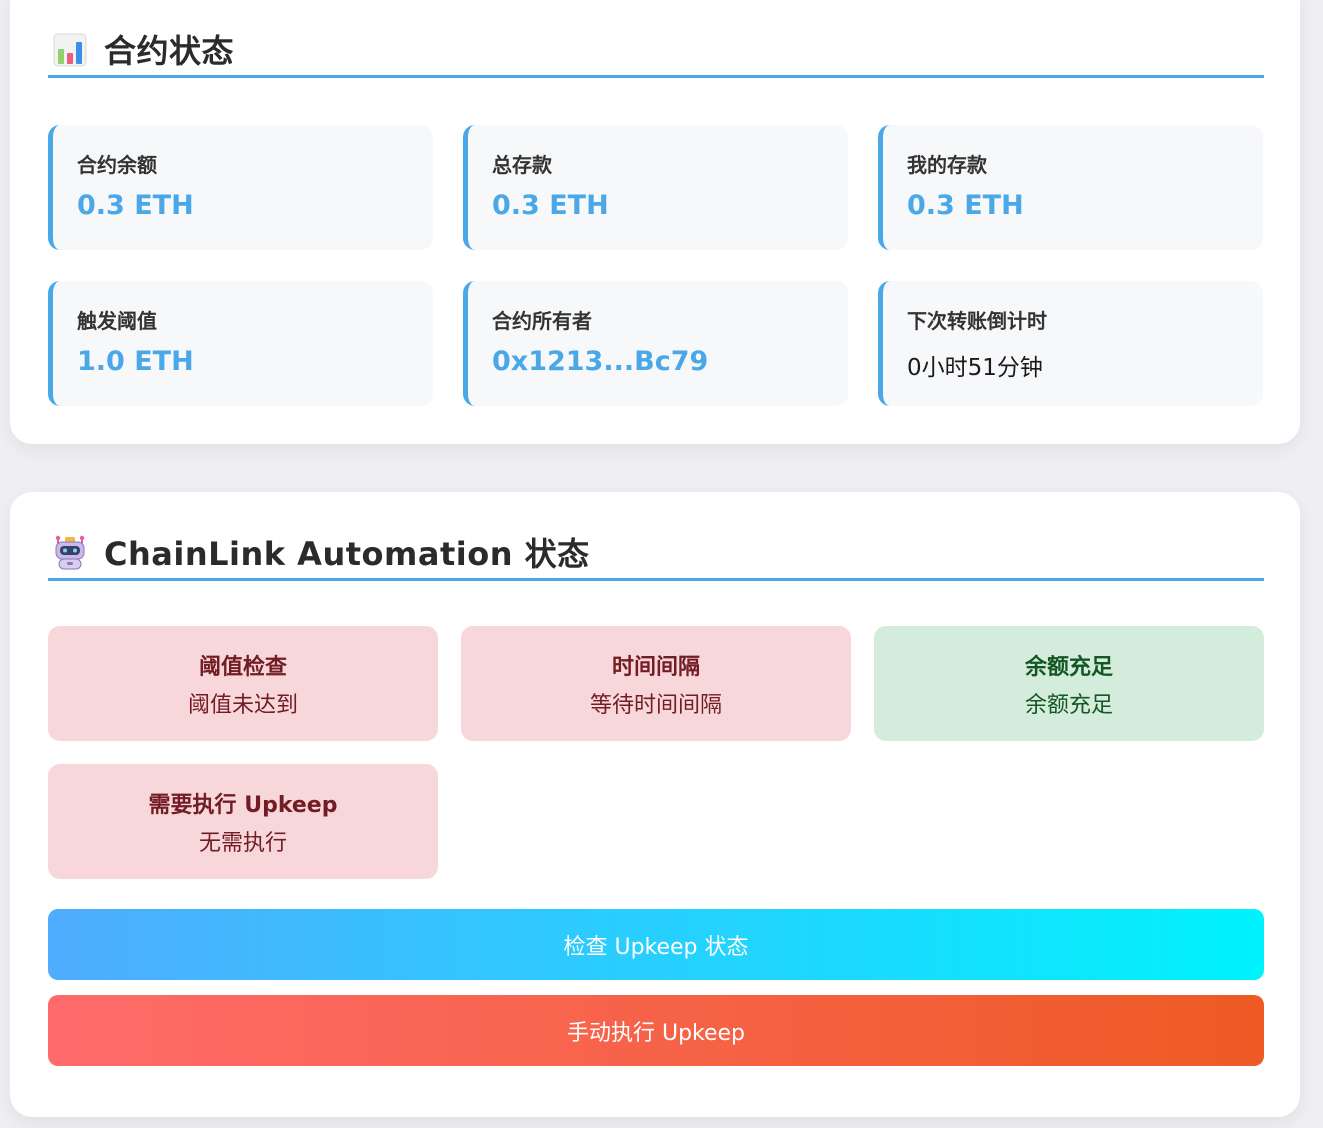 The height and width of the screenshot is (1128, 1323). I want to click on stat-label: 合约所有者, so click(542, 321).